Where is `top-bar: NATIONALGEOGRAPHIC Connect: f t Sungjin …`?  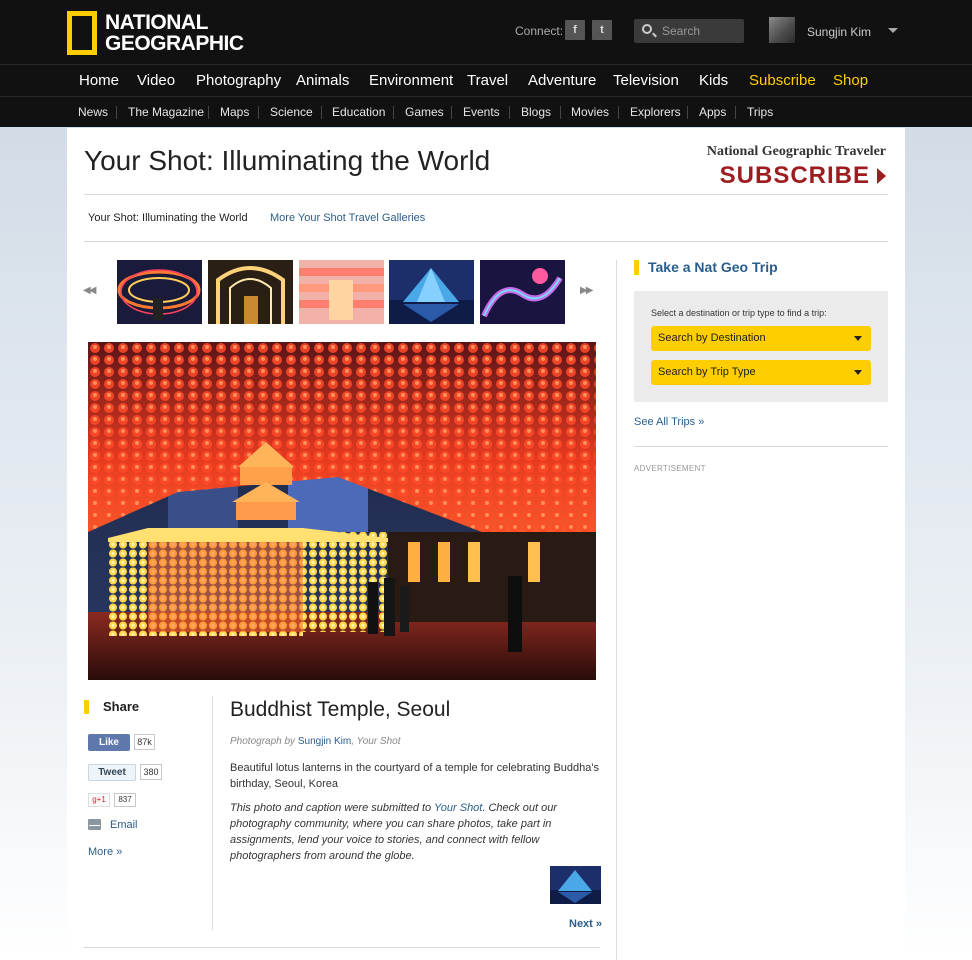 top-bar: NATIONALGEOGRAPHIC Connect: f t Sungjin … is located at coordinates (486, 32).